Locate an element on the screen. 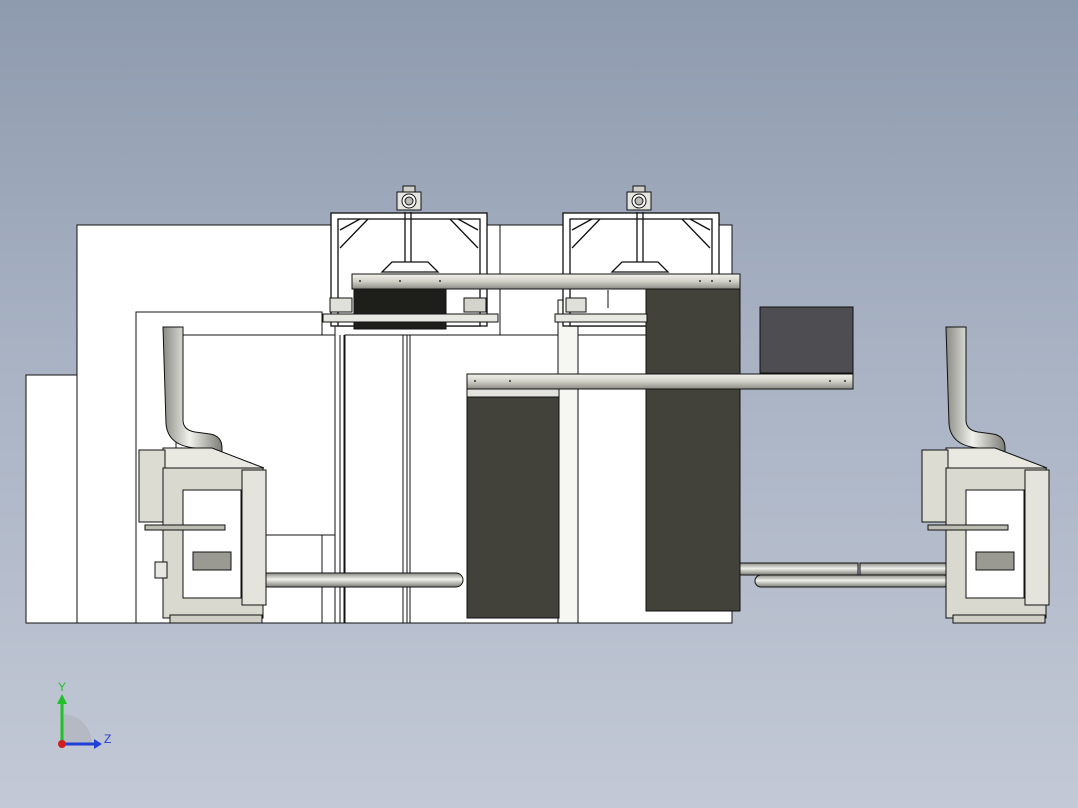  camera-right is located at coordinates (639, 198).